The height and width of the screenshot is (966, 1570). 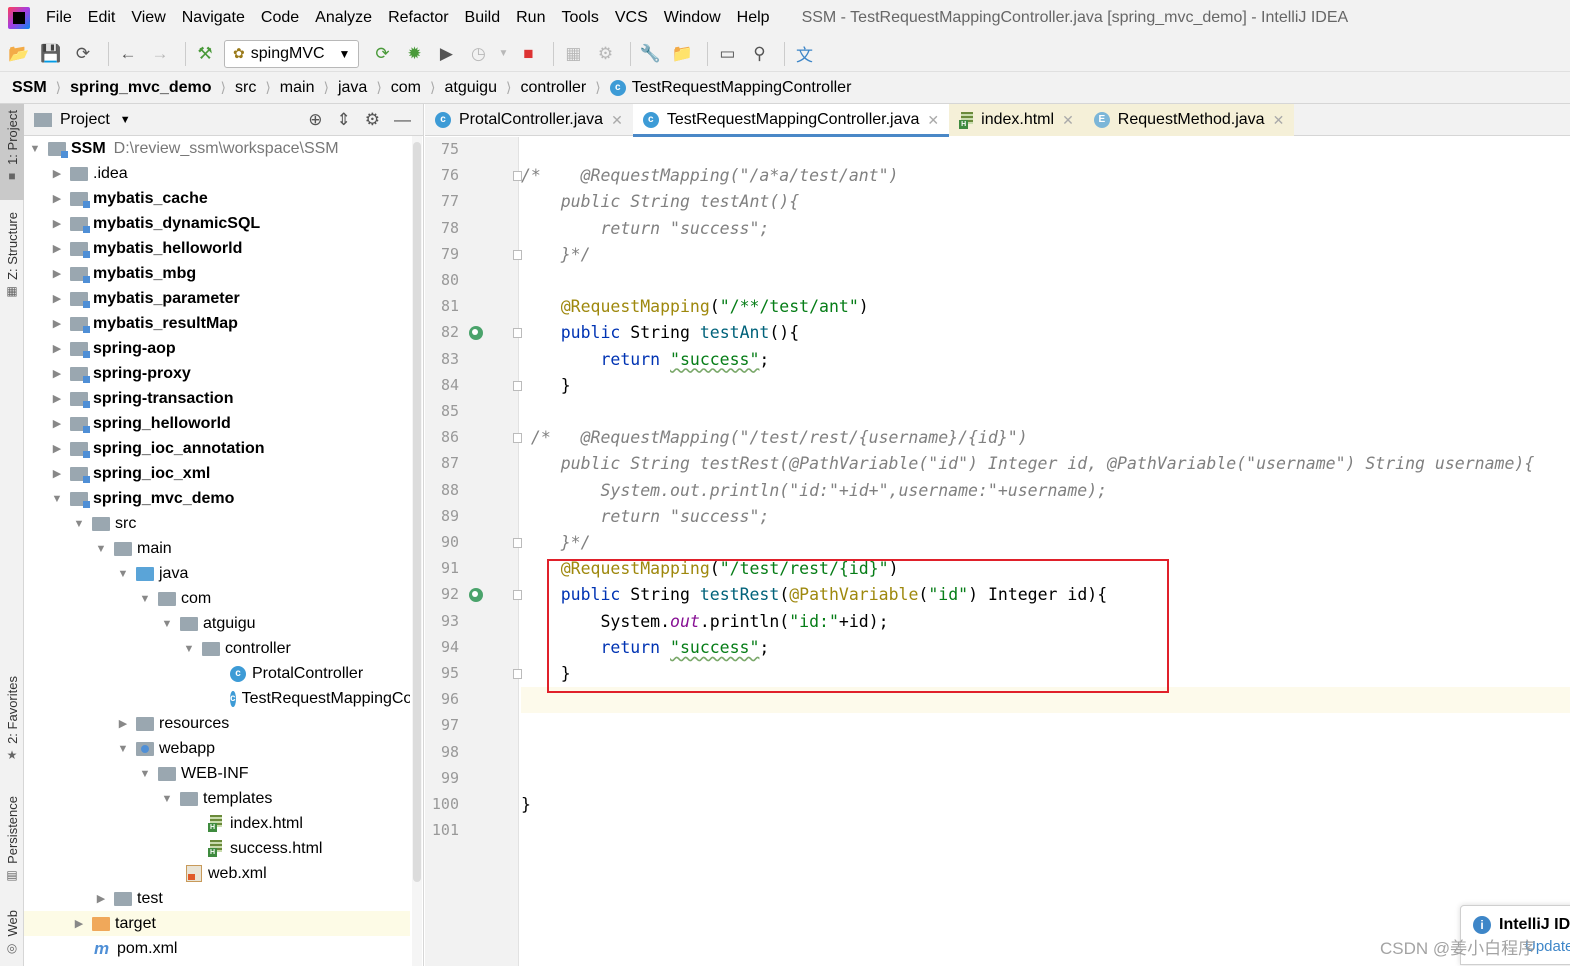 I want to click on menu-help: Help, so click(x=753, y=18).